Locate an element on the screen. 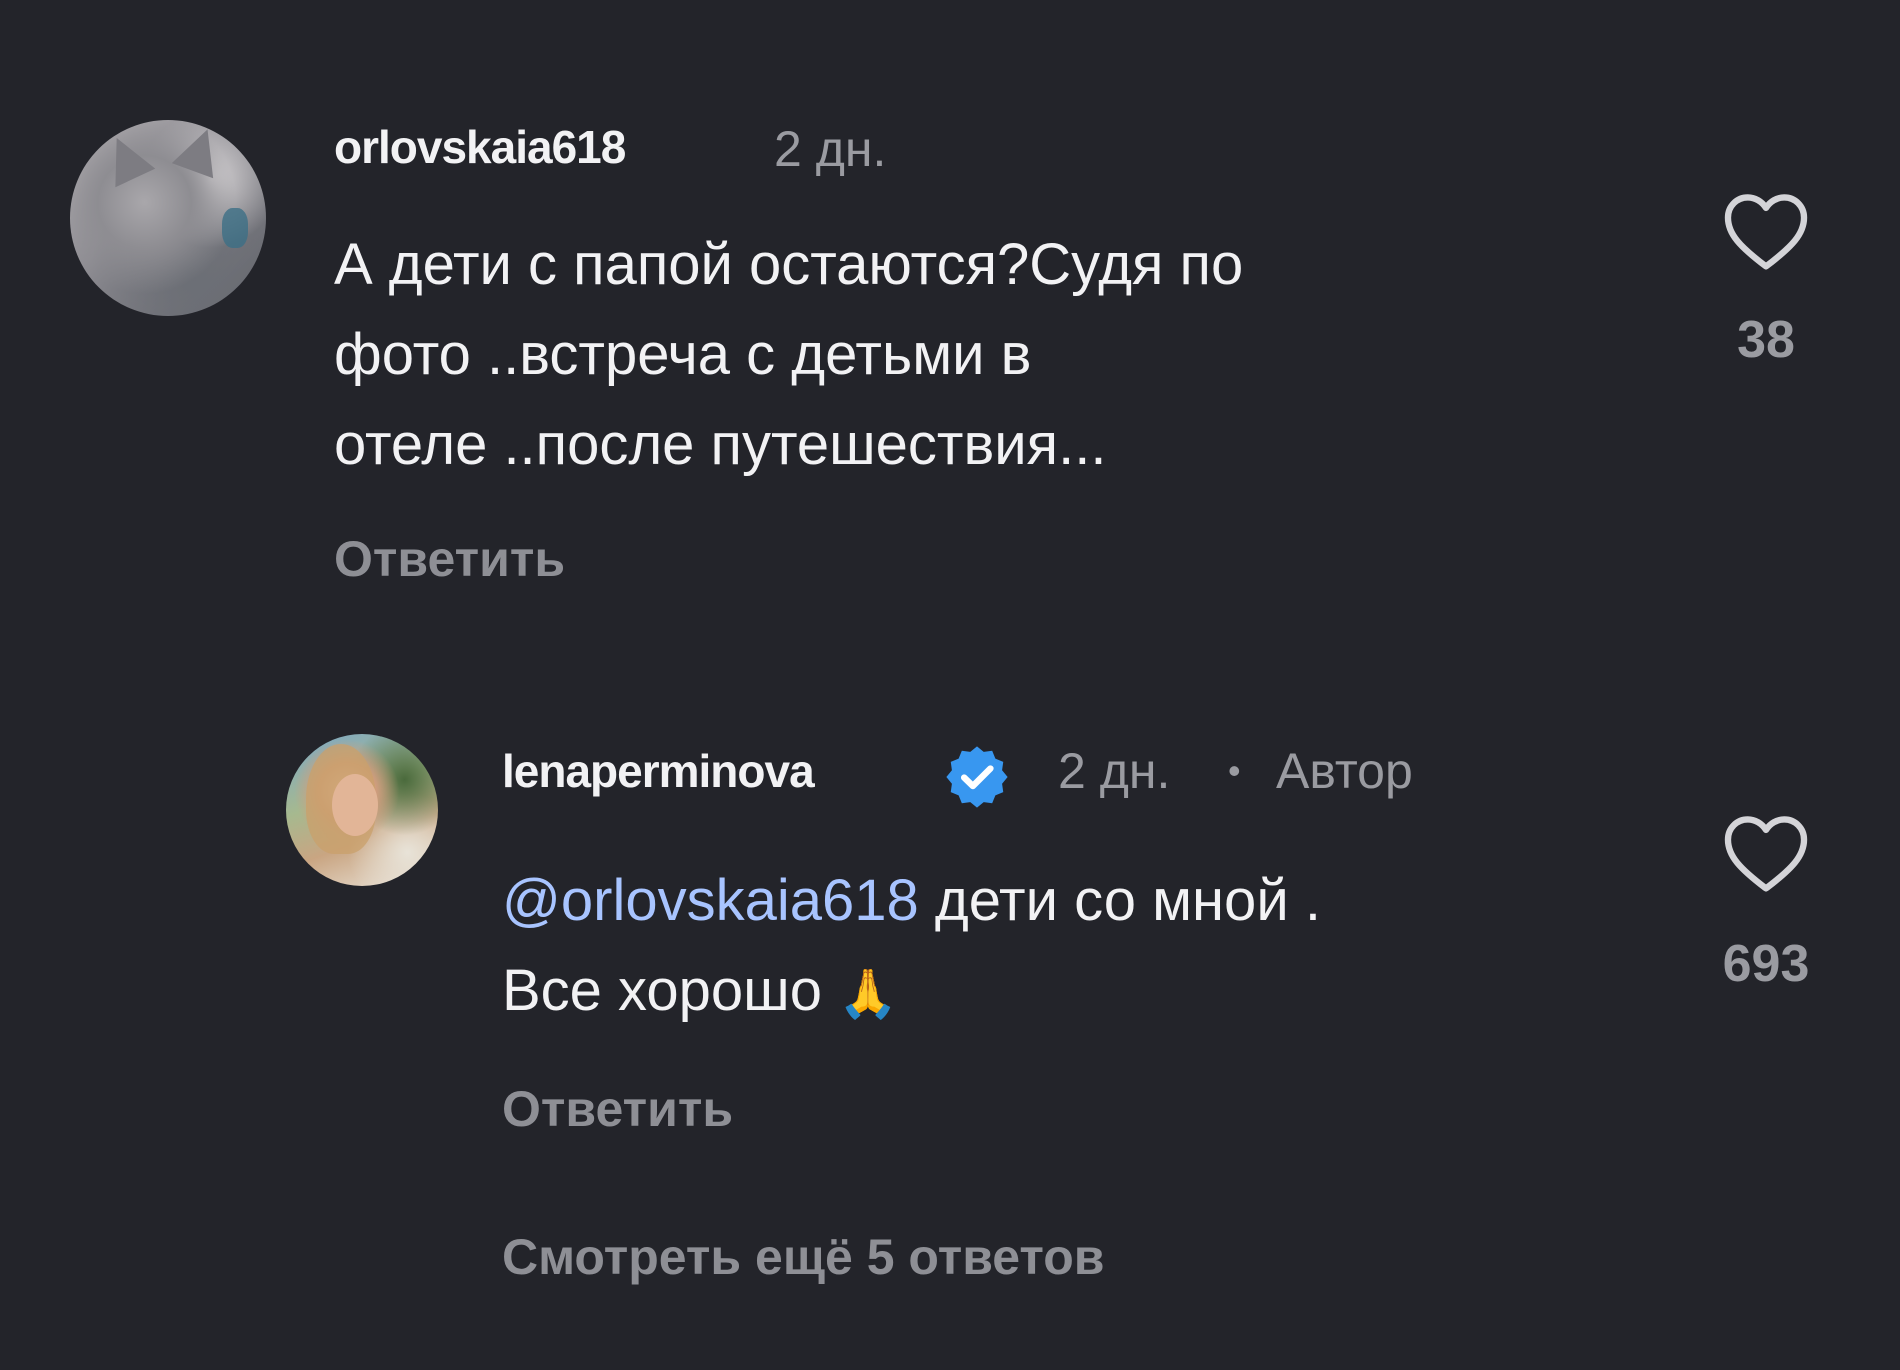  reply-text-rest: дети со мной . is located at coordinates (1119, 900).